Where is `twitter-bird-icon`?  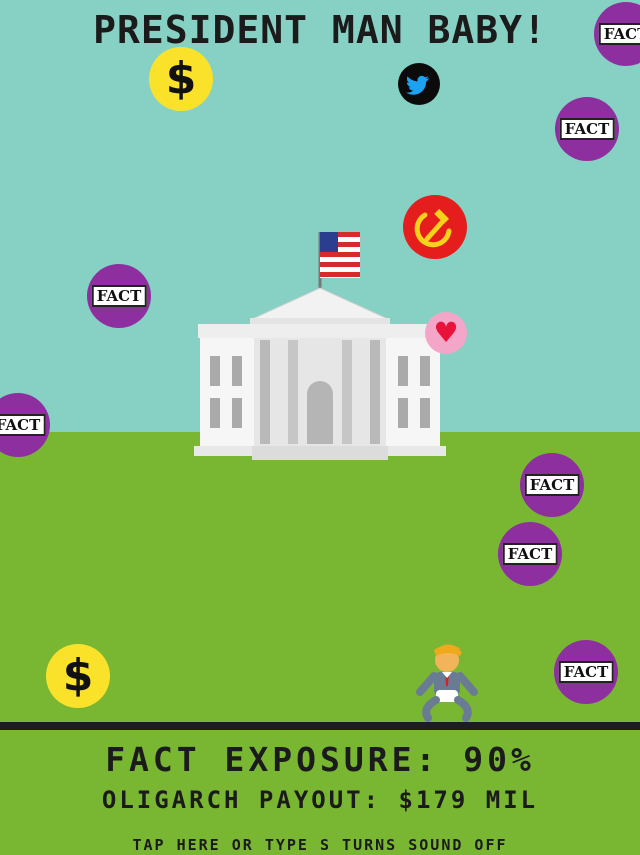
twitter-bird-icon is located at coordinates (417, 85).